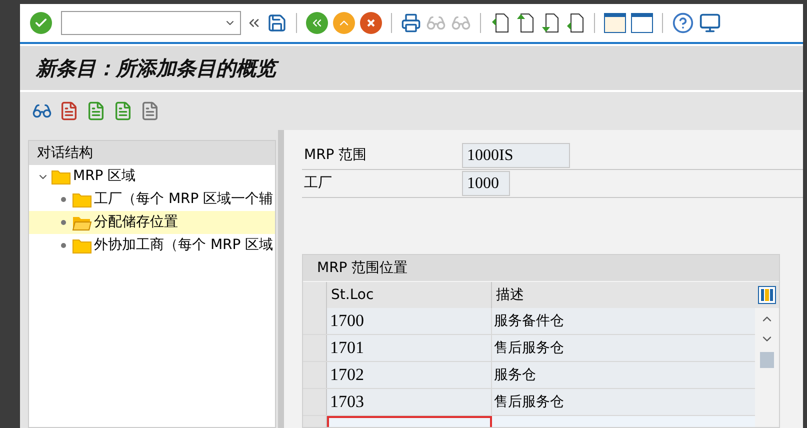  I want to click on save-icon, so click(277, 23).